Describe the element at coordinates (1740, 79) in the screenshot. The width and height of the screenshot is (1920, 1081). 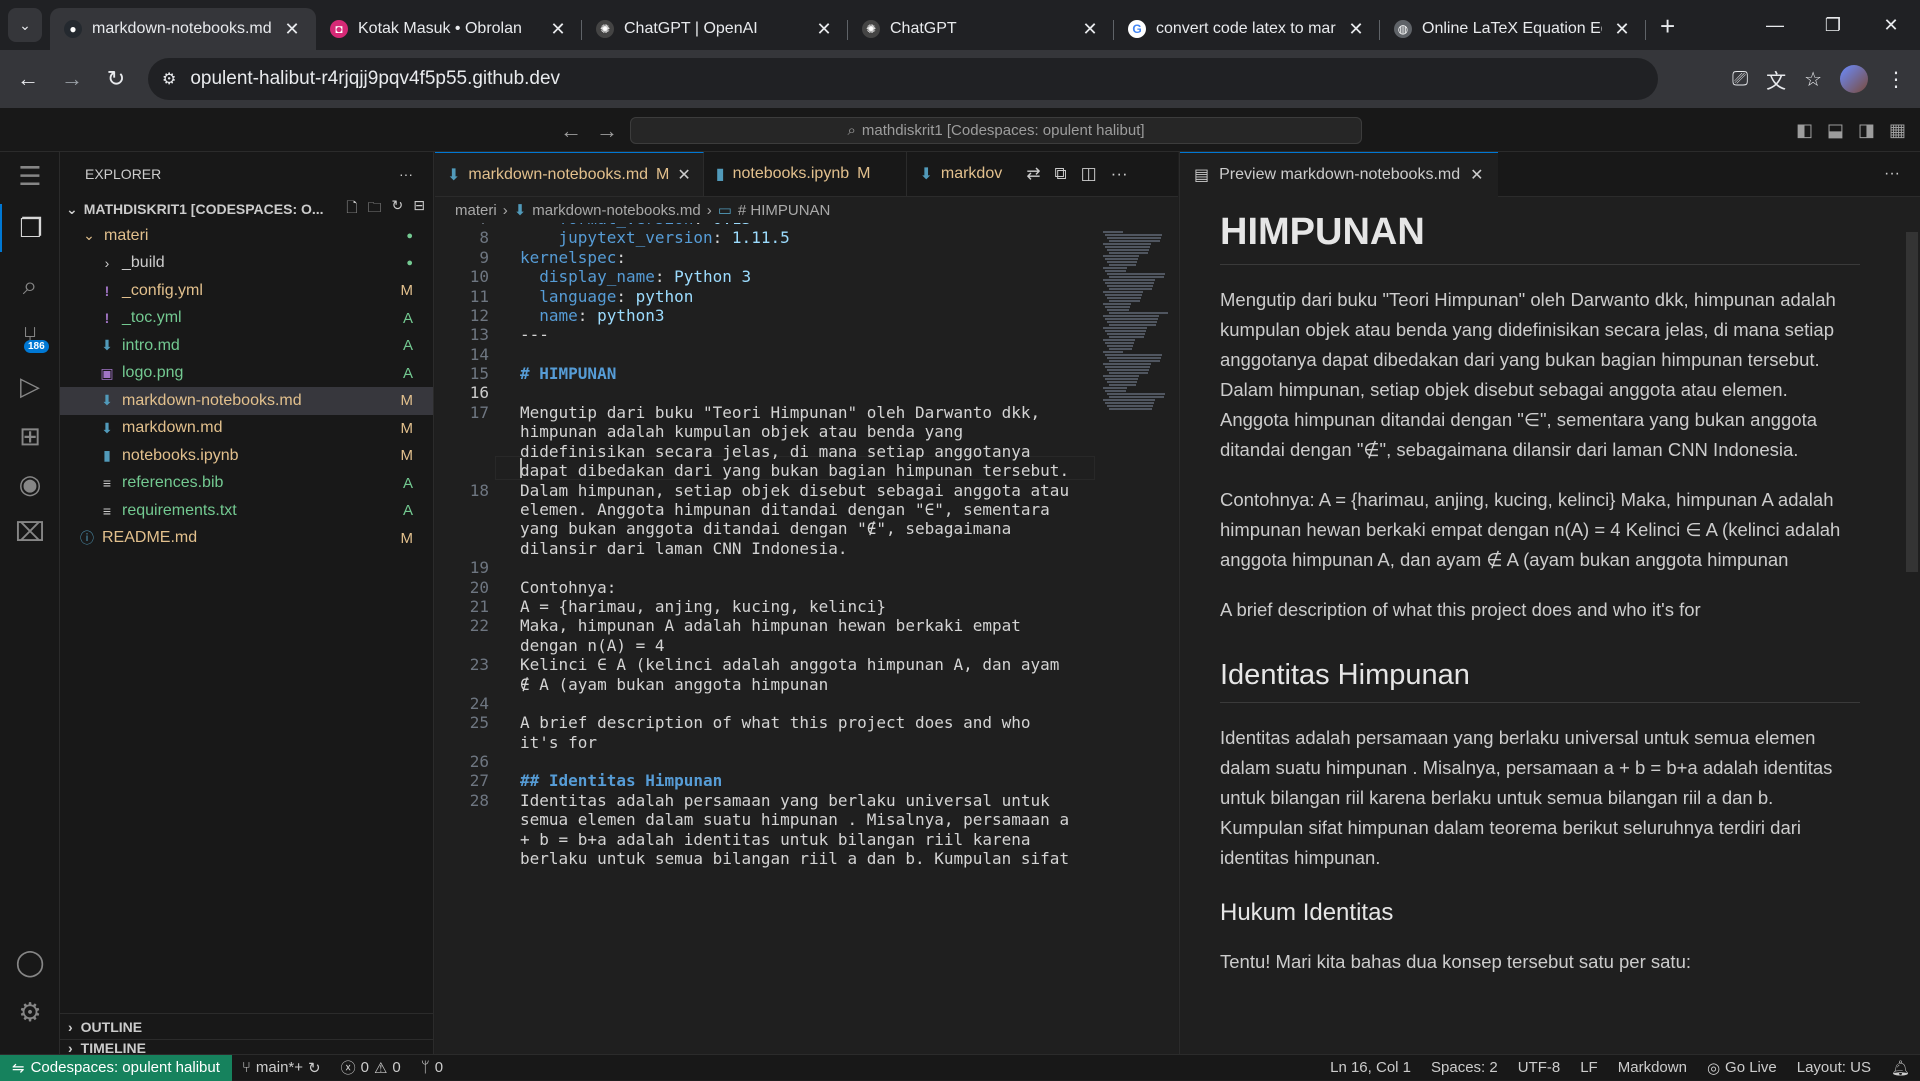
I see `install-app-icon: ⎚` at that location.